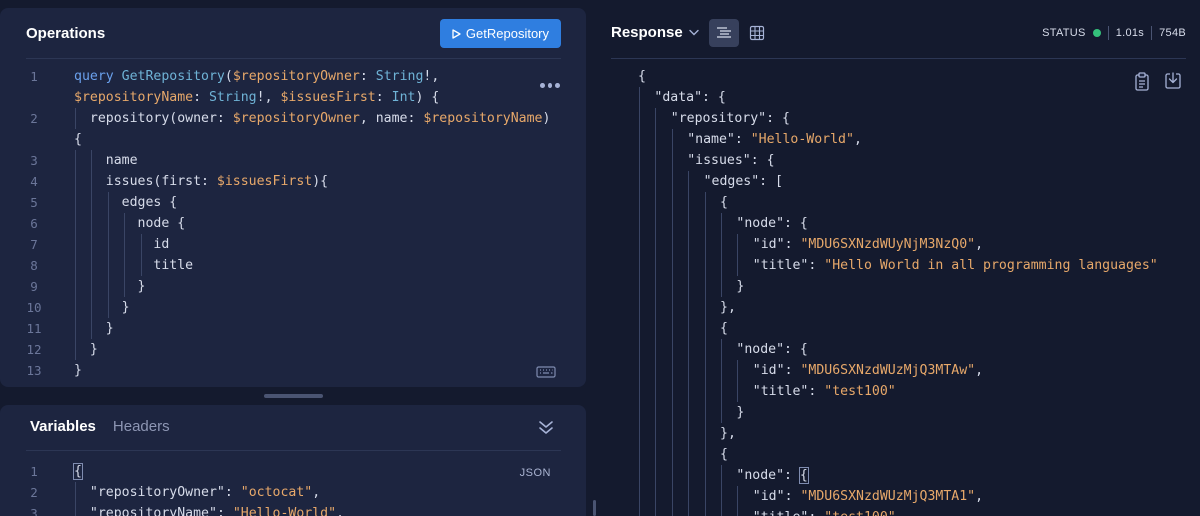 Image resolution: width=1200 pixels, height=516 pixels. Describe the element at coordinates (546, 372) in the screenshot. I see `keyboard-icon` at that location.